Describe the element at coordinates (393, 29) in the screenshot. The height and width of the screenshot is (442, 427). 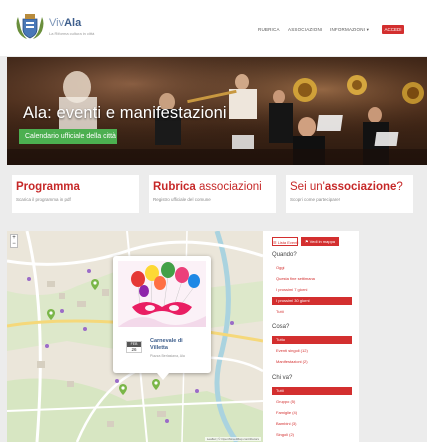
I see `login-button: ACCEDI` at that location.